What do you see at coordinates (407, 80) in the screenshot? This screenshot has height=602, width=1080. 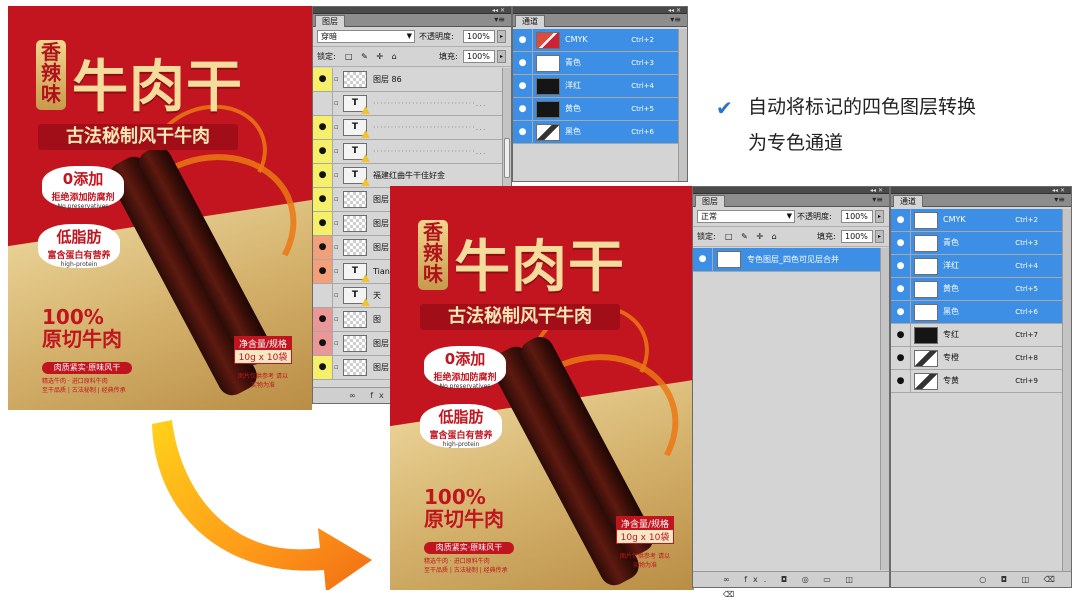 I see `layer-row: ● ▫ 图层 86` at bounding box center [407, 80].